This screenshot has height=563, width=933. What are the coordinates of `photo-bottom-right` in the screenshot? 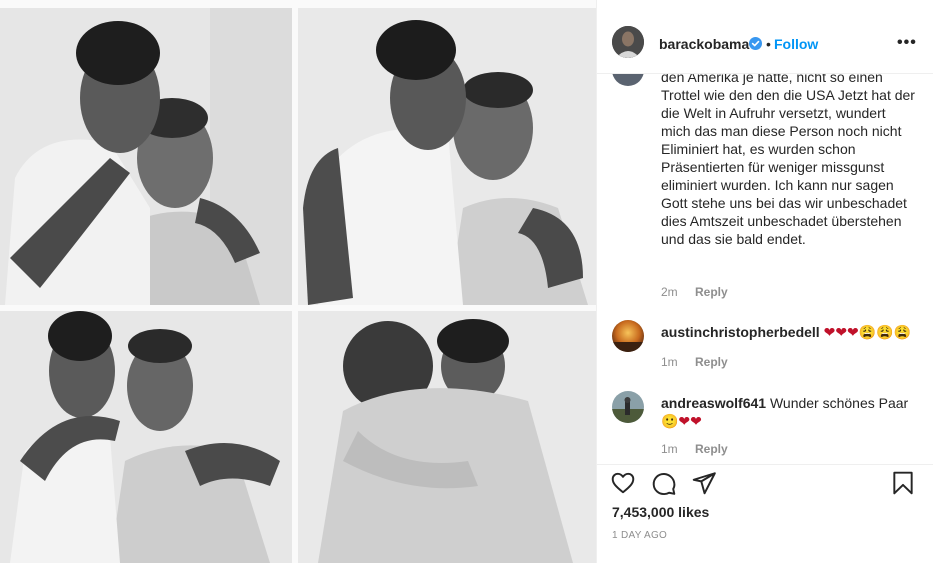 It's located at (447, 437).